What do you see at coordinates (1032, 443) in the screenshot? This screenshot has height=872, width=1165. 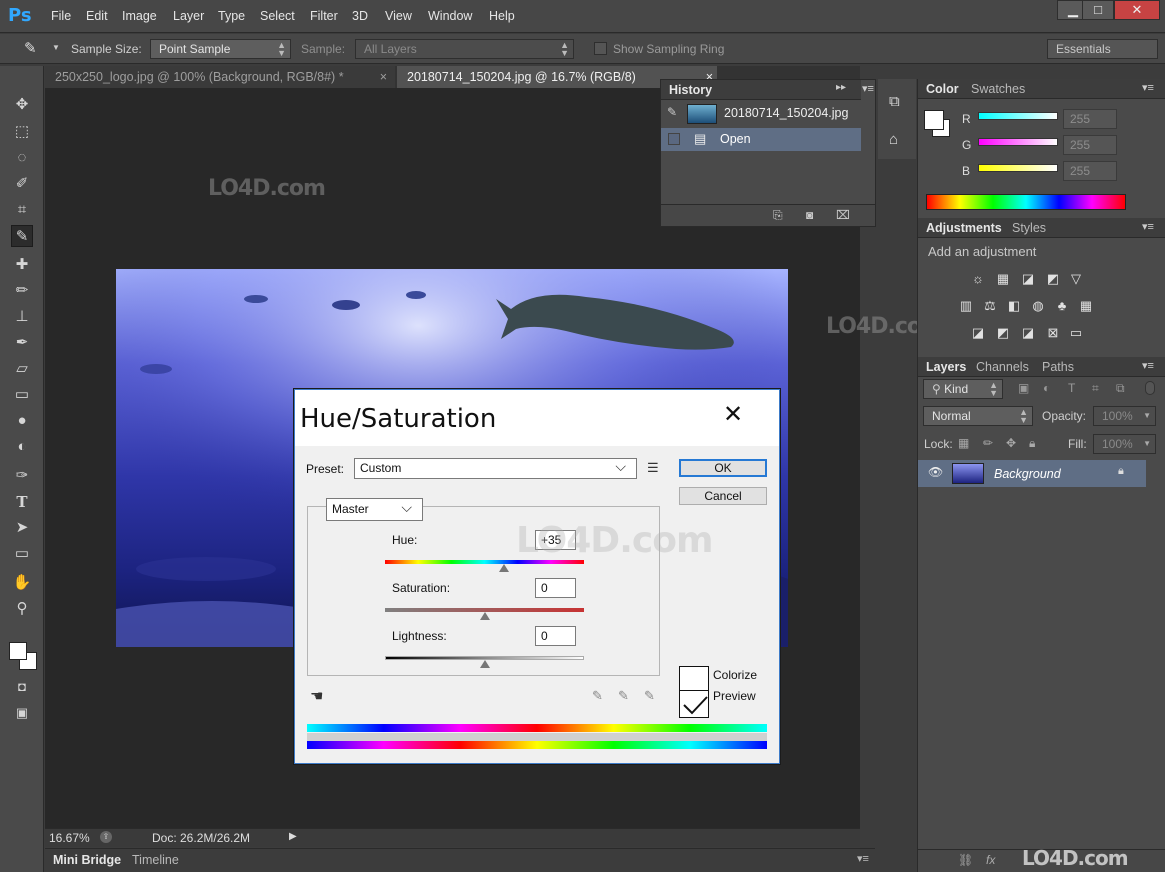 I see `lock-icon: 🔒︎` at bounding box center [1032, 443].